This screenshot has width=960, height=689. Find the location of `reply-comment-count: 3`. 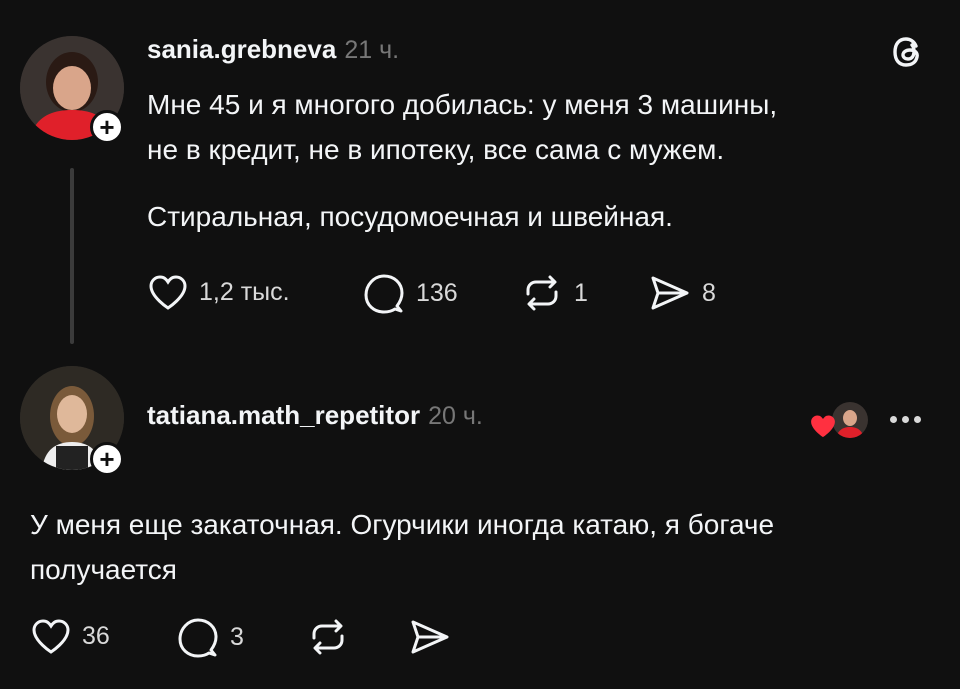

reply-comment-count: 3 is located at coordinates (237, 636).